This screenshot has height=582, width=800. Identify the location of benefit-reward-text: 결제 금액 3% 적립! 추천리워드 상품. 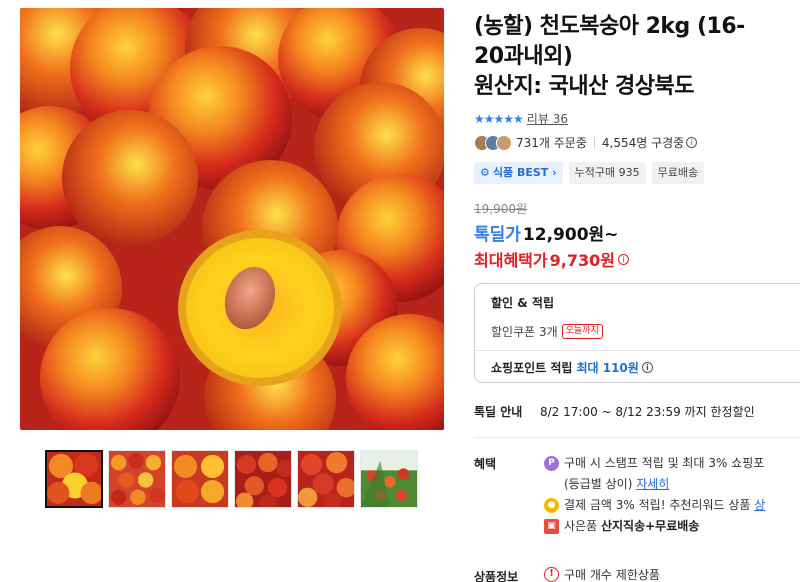
(657, 505).